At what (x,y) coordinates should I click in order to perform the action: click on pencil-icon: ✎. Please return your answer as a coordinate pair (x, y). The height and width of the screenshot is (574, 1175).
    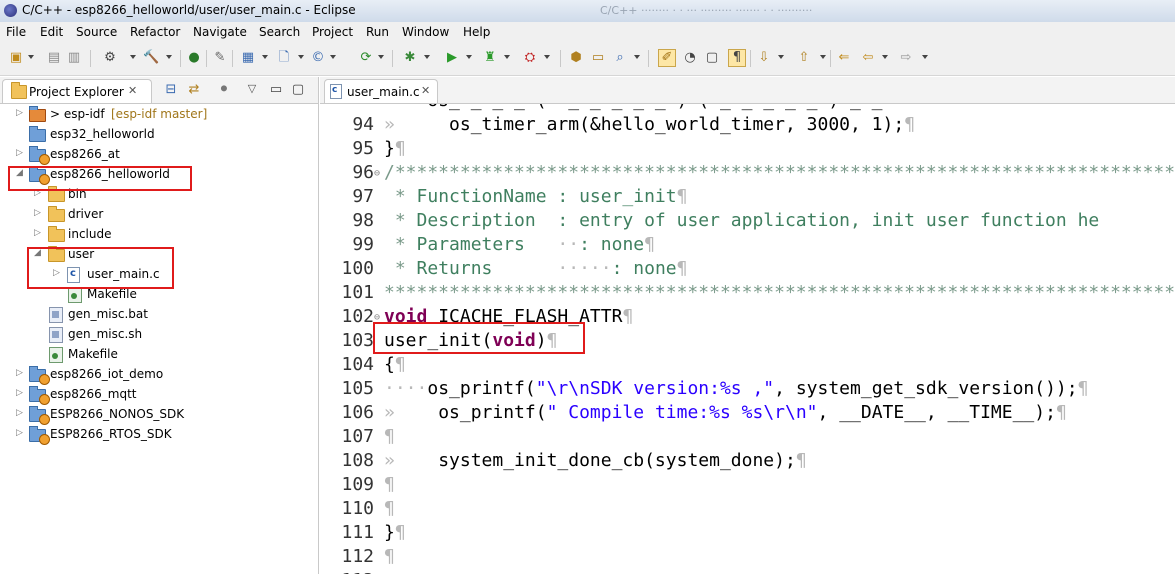
    Looking at the image, I should click on (220, 58).